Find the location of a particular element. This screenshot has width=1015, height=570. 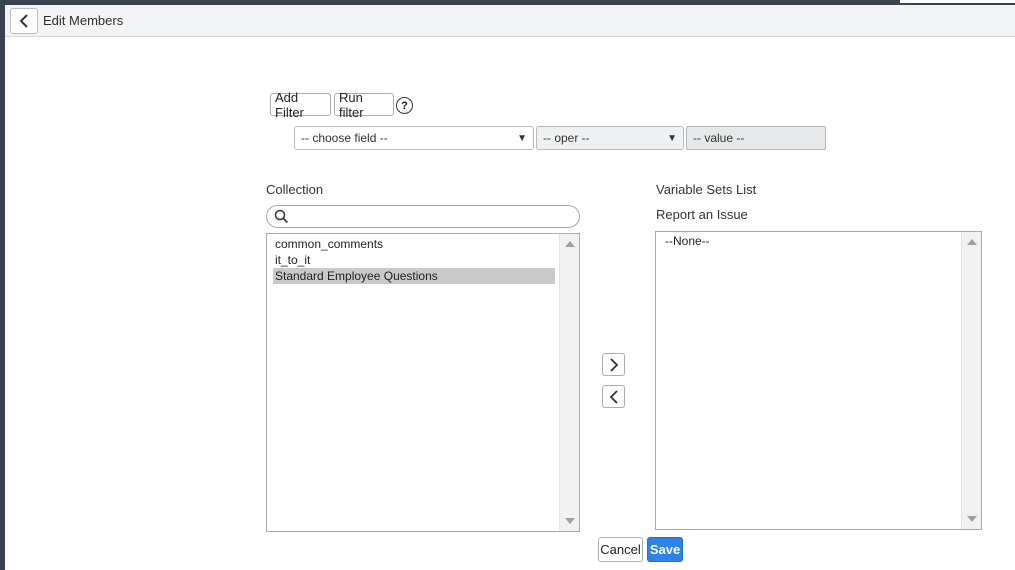

page-header: Edit Members is located at coordinates (510, 21).